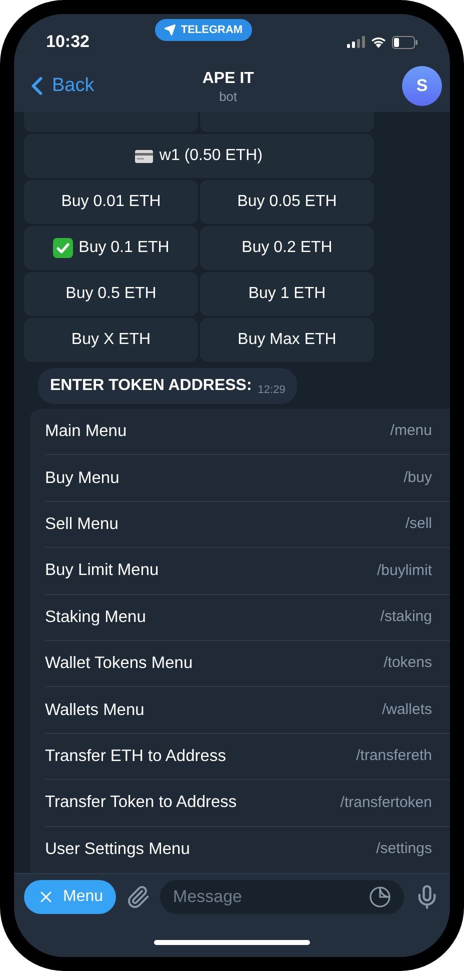 The image size is (464, 971). I want to click on command-item: Transfer ETH to Address /transfereth, so click(247, 757).